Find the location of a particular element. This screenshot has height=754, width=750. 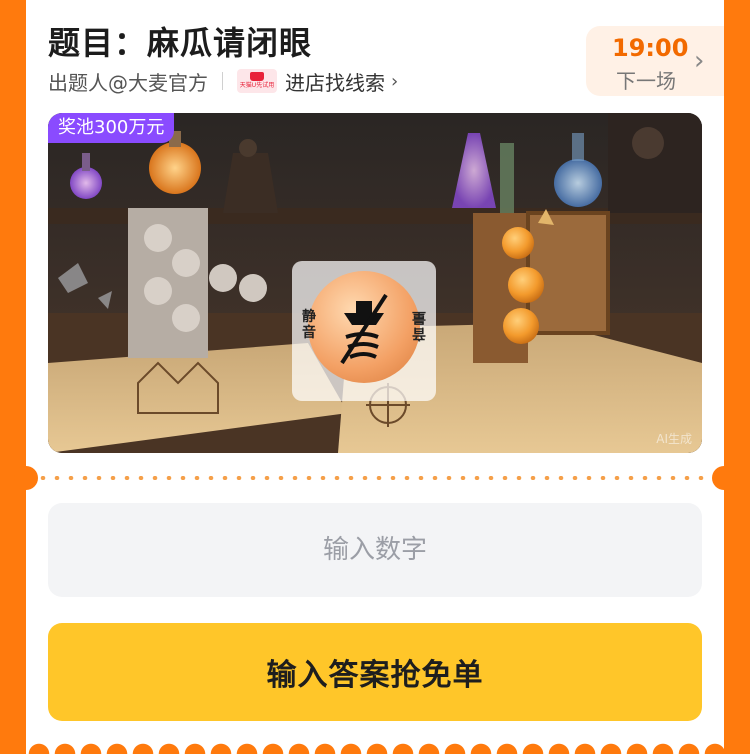

mute-label: 静音 is located at coordinates (309, 325).